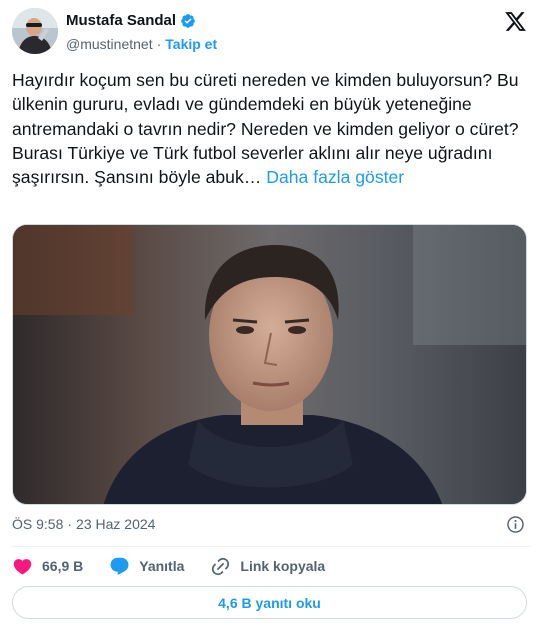 This screenshot has width=543, height=632. I want to click on author-handle-row: @mustinetnet · Takip et, so click(141, 44).